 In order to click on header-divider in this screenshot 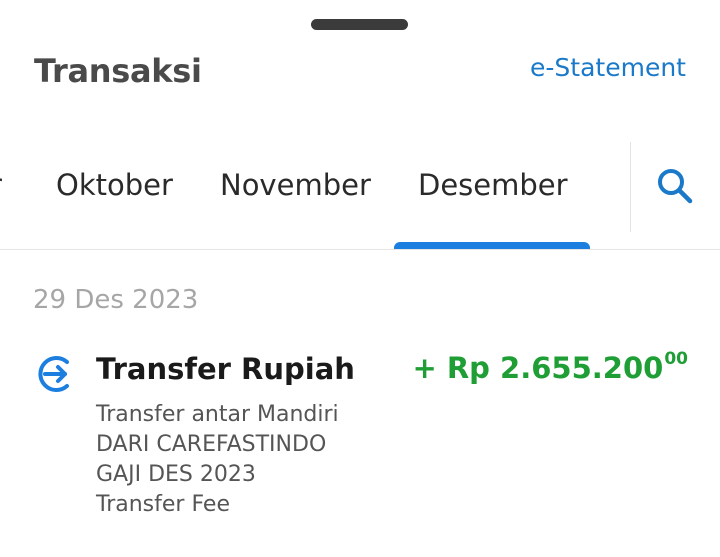, I will do `click(360, 249)`.